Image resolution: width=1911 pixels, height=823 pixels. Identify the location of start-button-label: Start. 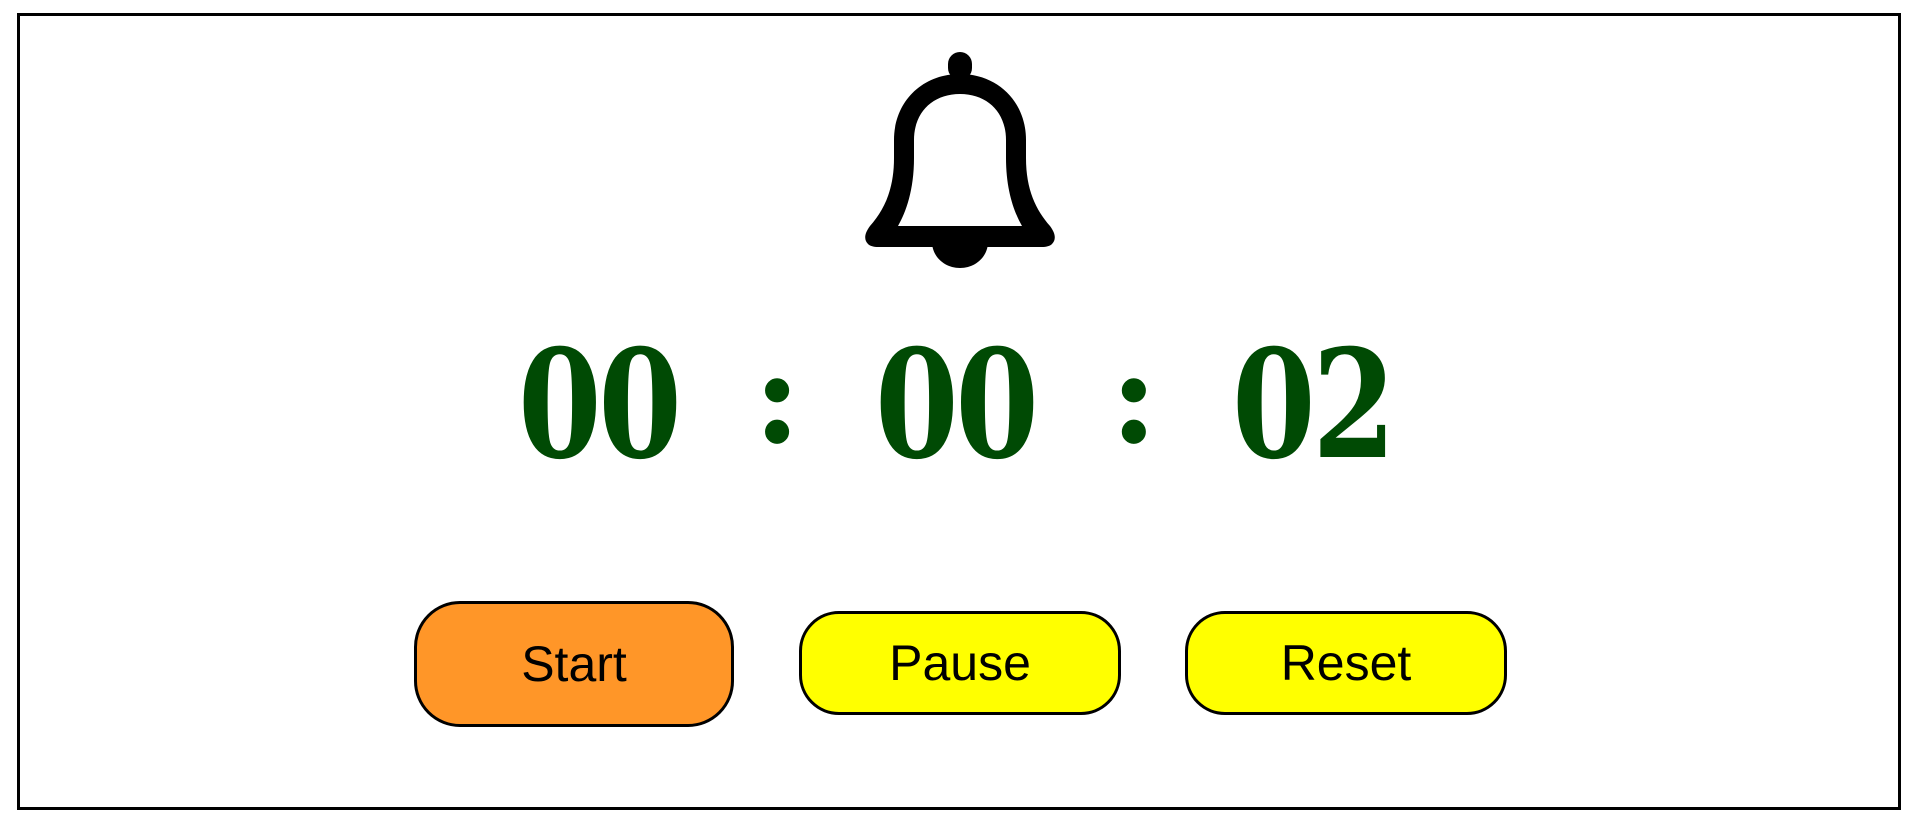
(574, 664).